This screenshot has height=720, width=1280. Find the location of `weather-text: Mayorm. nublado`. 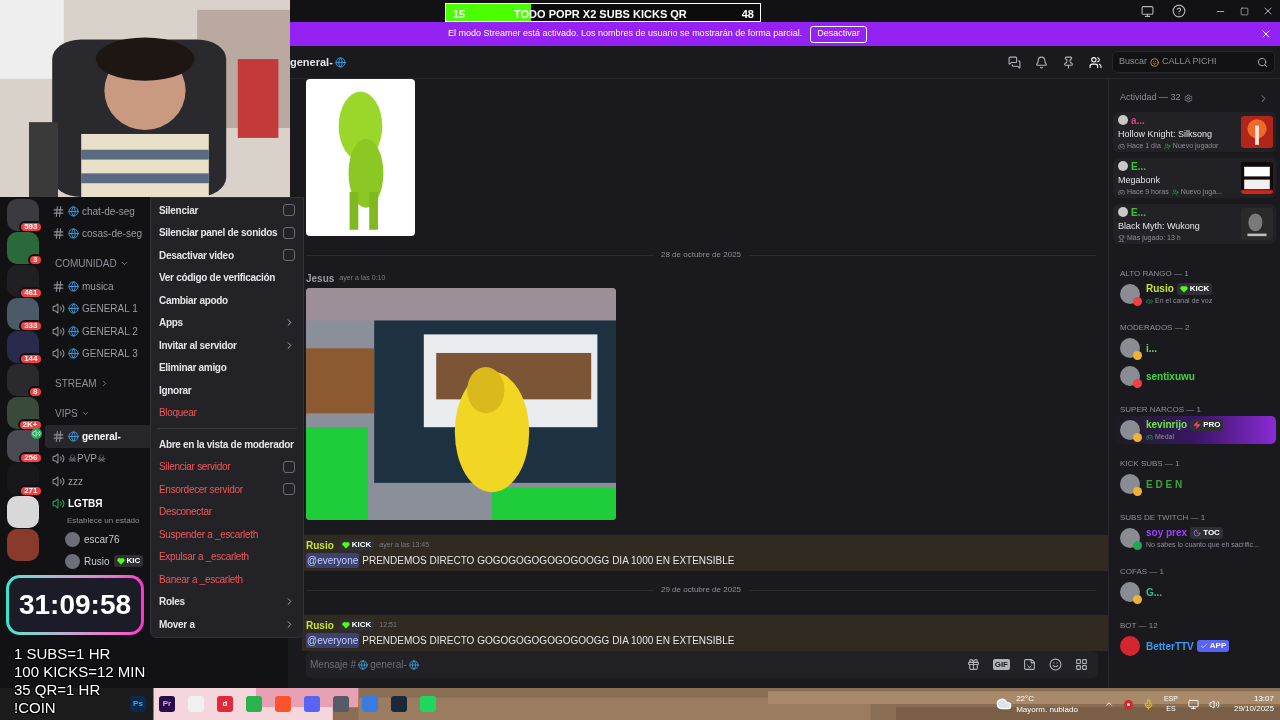

weather-text: Mayorm. nublado is located at coordinates (1047, 709).